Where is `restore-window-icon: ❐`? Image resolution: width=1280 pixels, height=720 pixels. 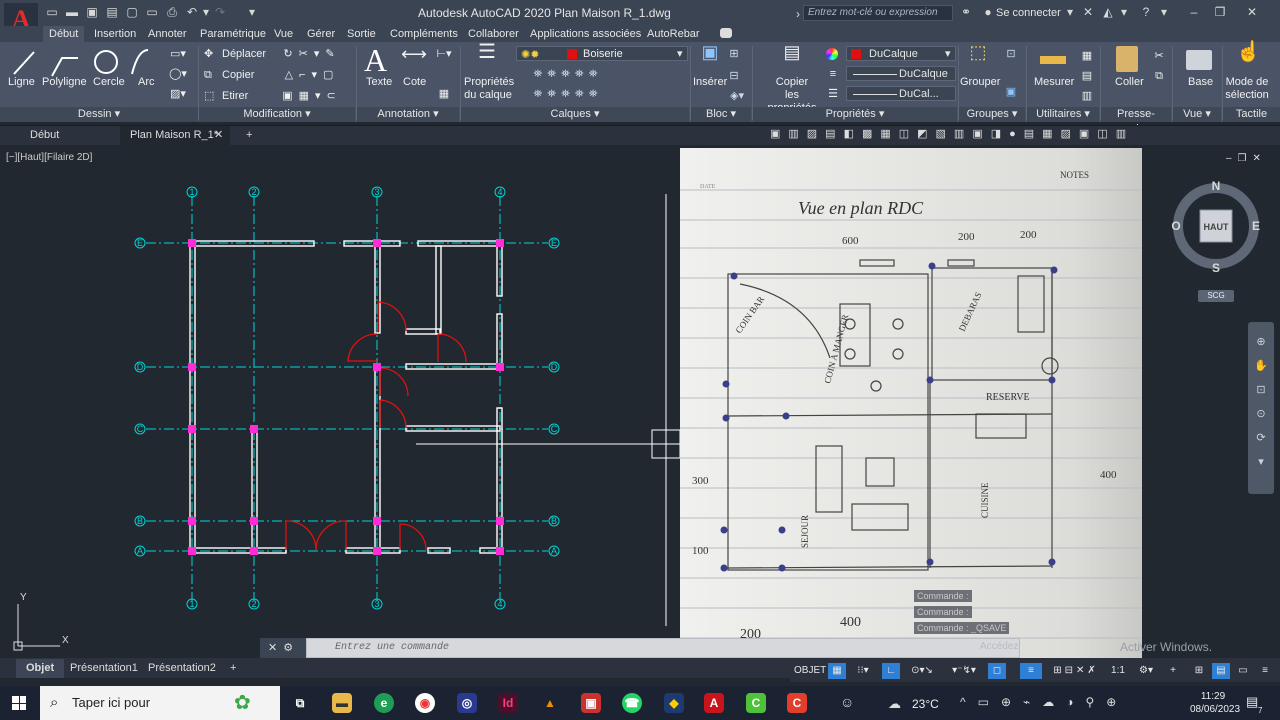
restore-window-icon: ❐ is located at coordinates (1220, 12).